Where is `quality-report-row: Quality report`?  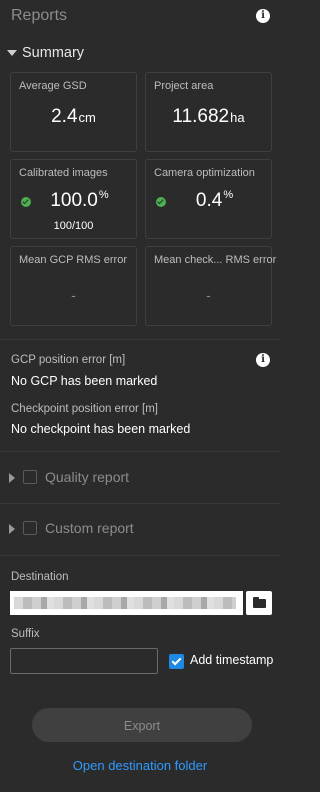
quality-report-row: Quality report is located at coordinates (140, 478).